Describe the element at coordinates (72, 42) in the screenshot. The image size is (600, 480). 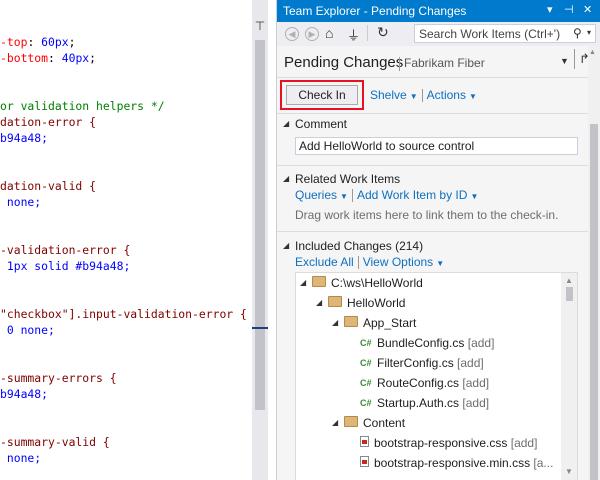
I see `code-token: ;` at that location.